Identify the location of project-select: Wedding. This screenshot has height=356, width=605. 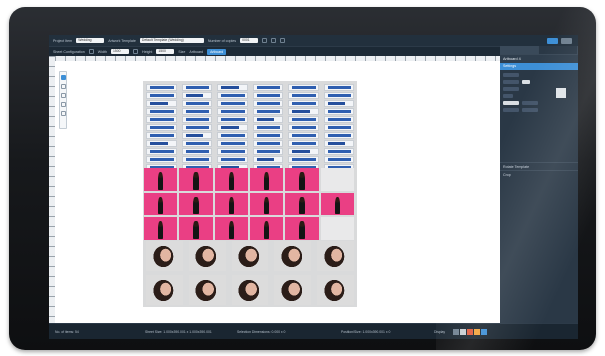
(90, 40).